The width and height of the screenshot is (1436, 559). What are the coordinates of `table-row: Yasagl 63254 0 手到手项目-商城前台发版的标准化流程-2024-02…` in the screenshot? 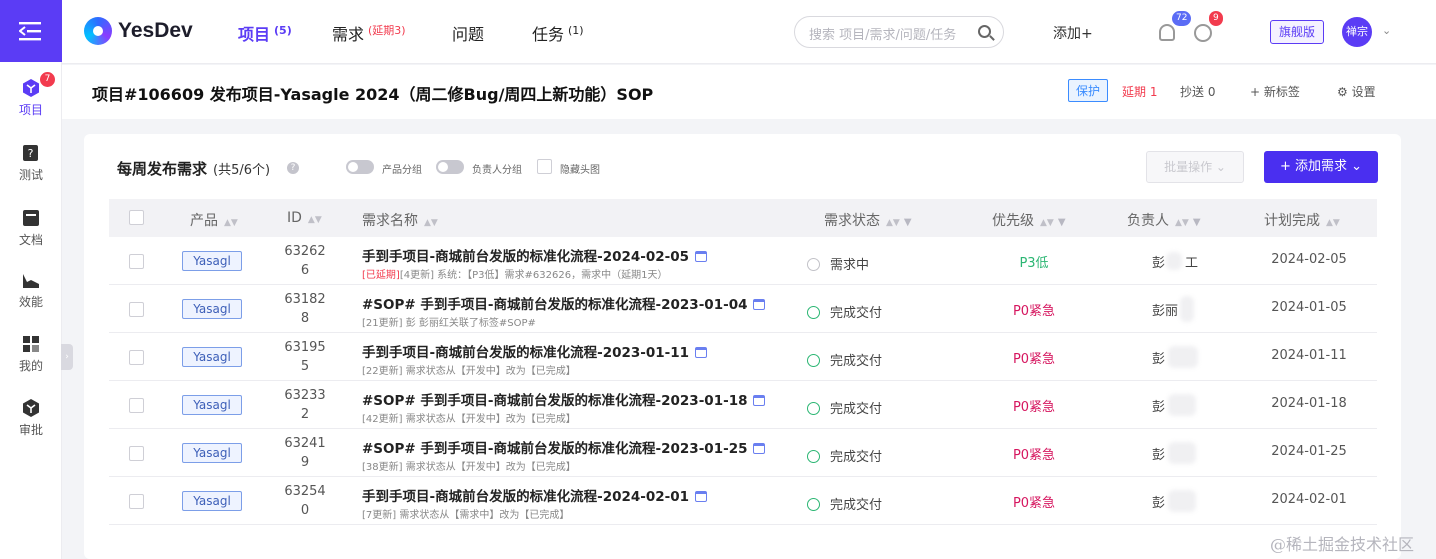 It's located at (743, 501).